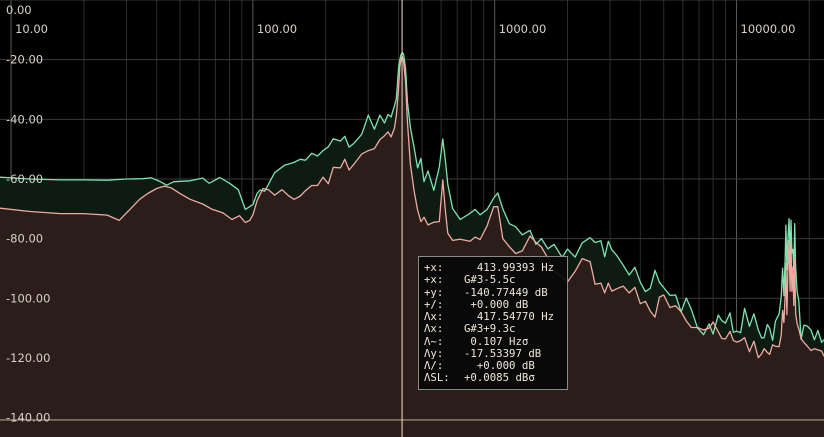 This screenshot has width=824, height=437. I want to click on readout-row: +x: G#3-5.5c, so click(495, 280).